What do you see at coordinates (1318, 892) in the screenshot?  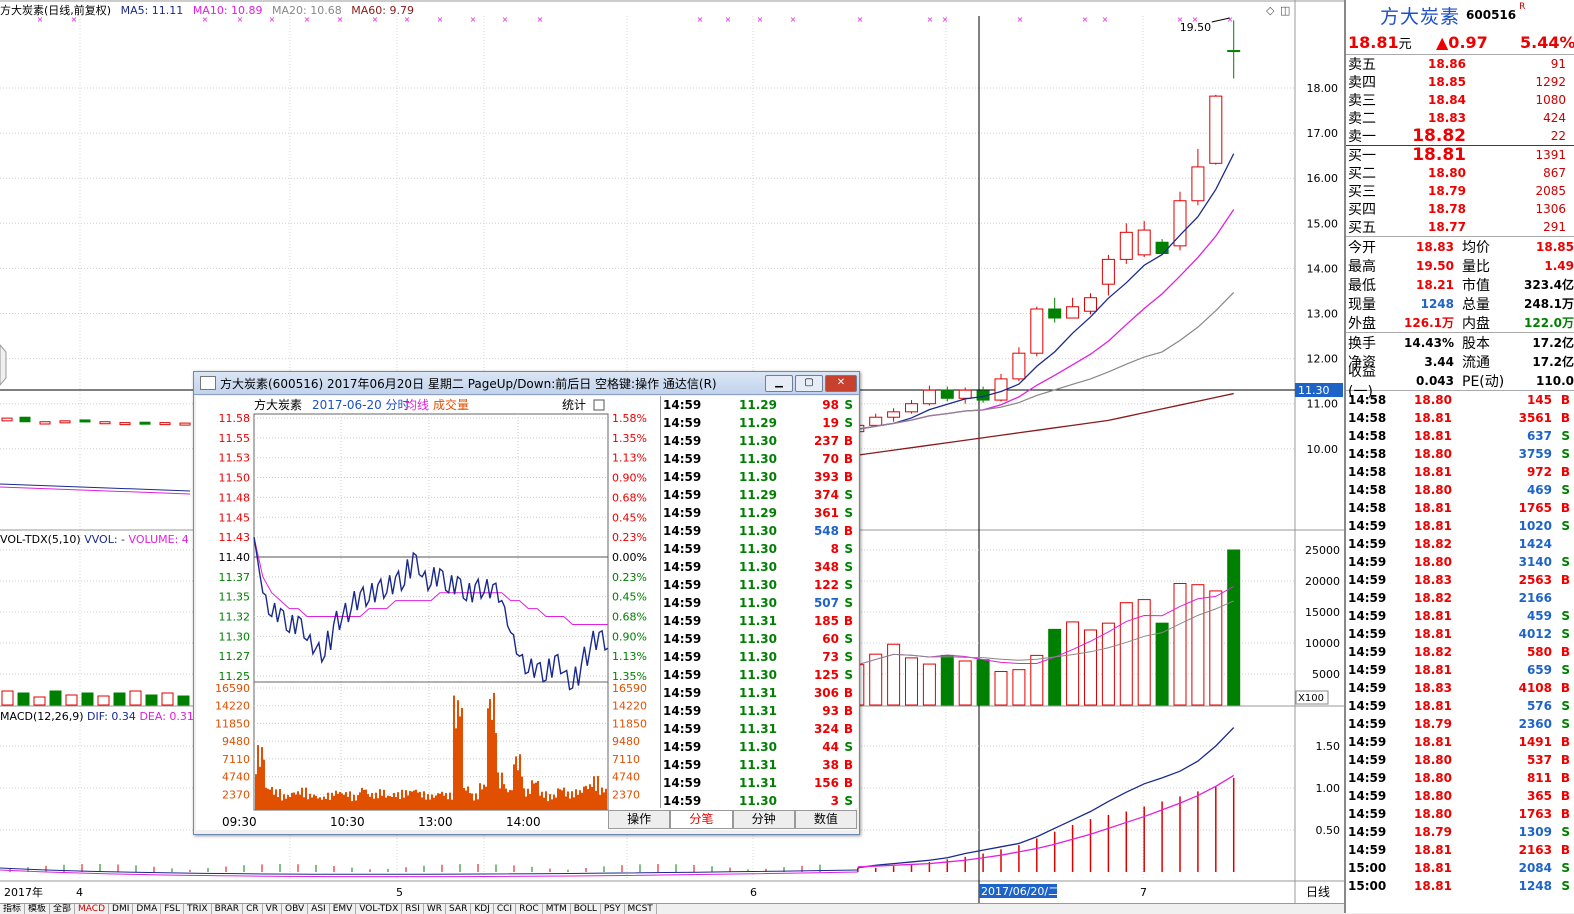 I see `period-label: 日线` at bounding box center [1318, 892].